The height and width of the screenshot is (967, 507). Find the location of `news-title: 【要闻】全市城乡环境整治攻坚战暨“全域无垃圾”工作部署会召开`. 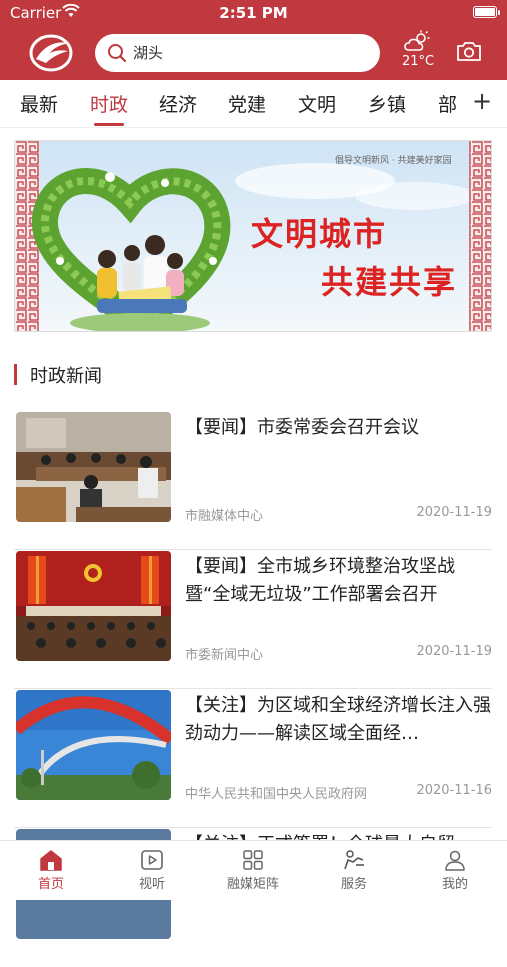

news-title: 【要闻】全市城乡环境整治攻坚战暨“全域无垃圾”工作部署会召开 is located at coordinates (338, 581).